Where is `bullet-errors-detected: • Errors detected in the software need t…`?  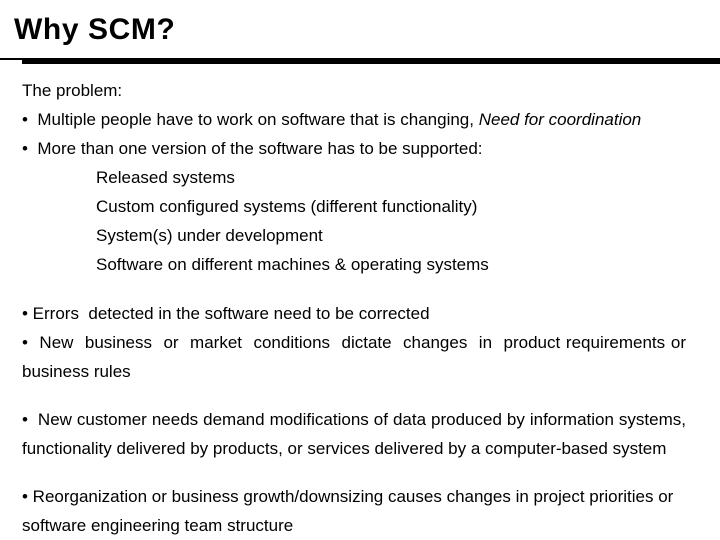 bullet-errors-detected: • Errors detected in the software need t… is located at coordinates (226, 313).